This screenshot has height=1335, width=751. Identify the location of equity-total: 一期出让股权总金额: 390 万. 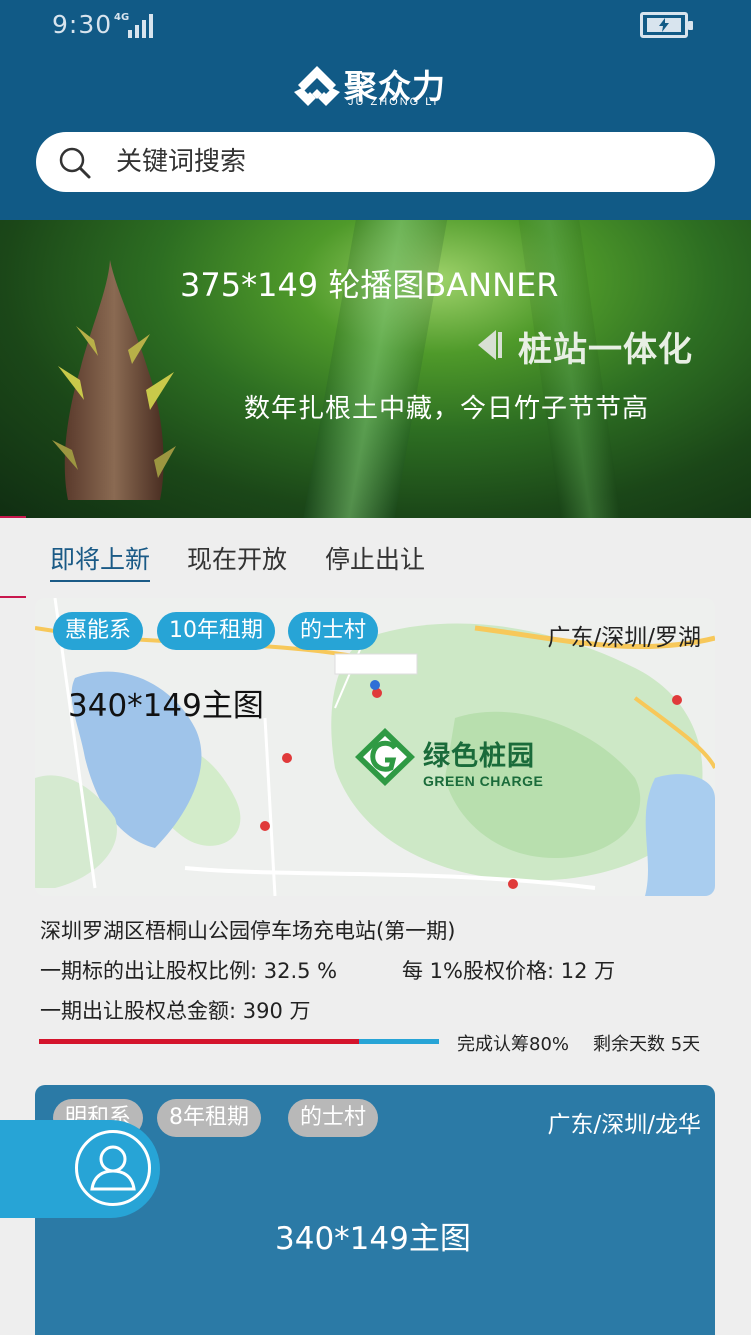
(175, 1011).